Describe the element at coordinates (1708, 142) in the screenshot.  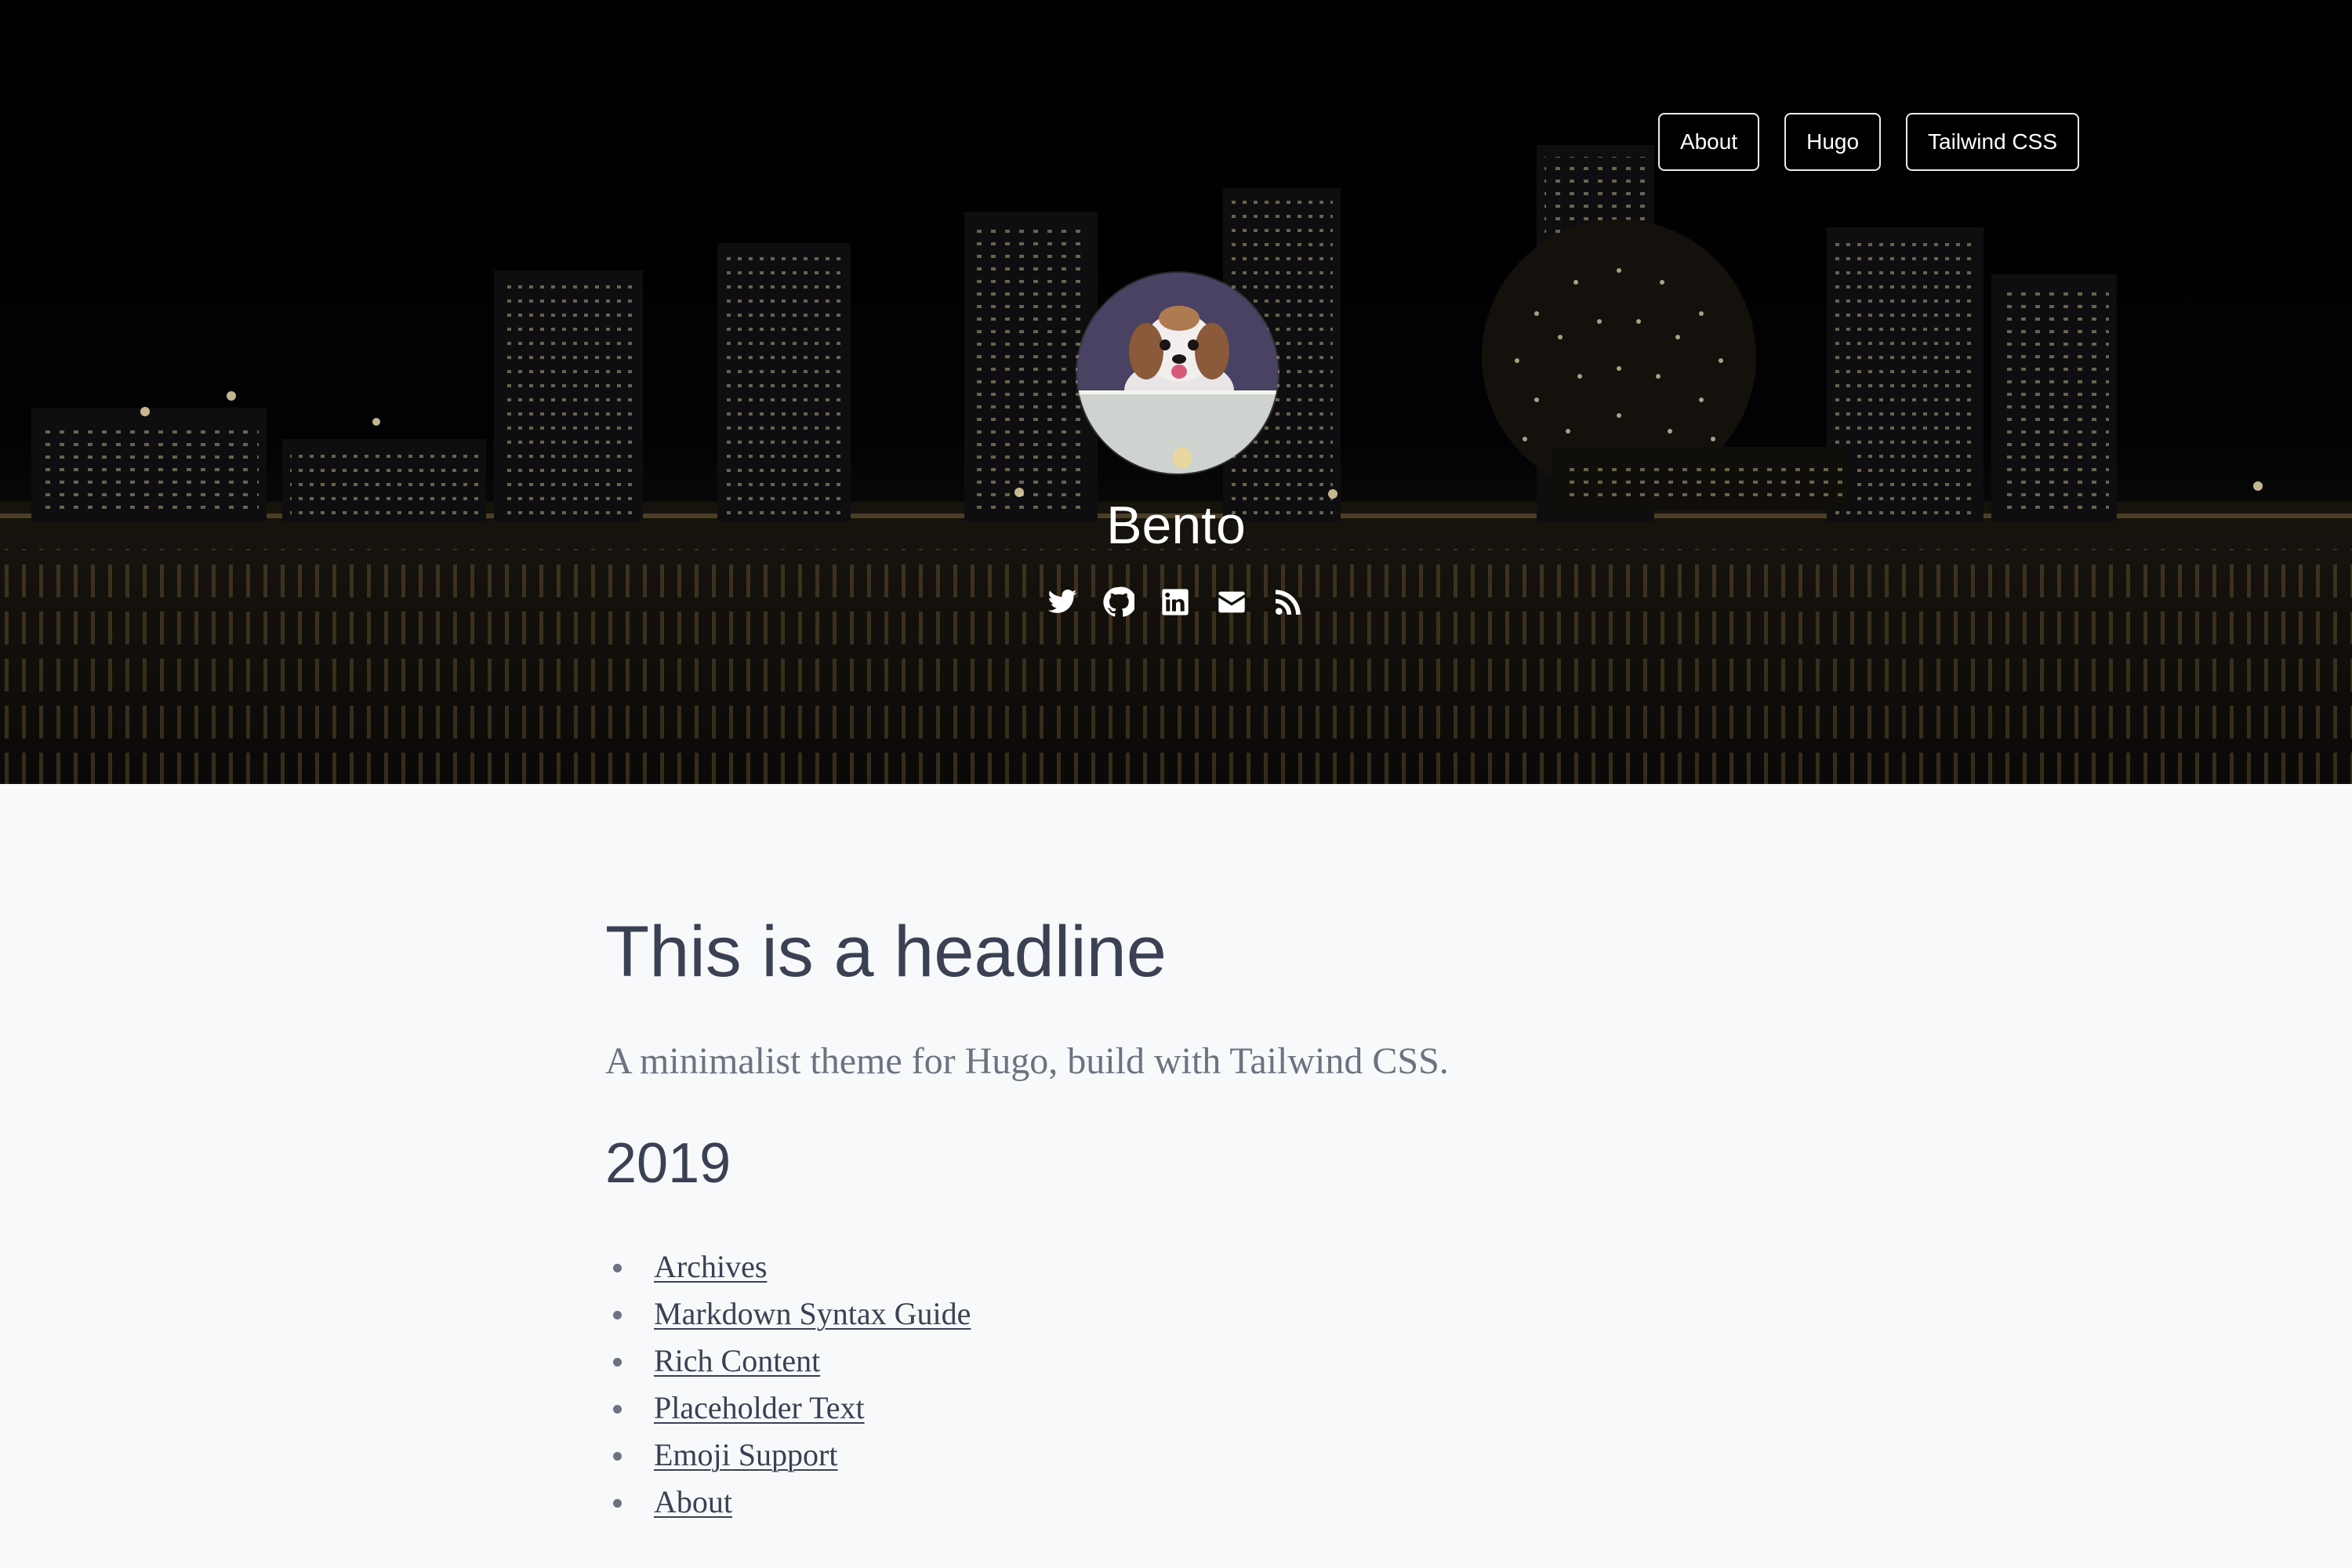
I see `nav-about-button: About` at that location.